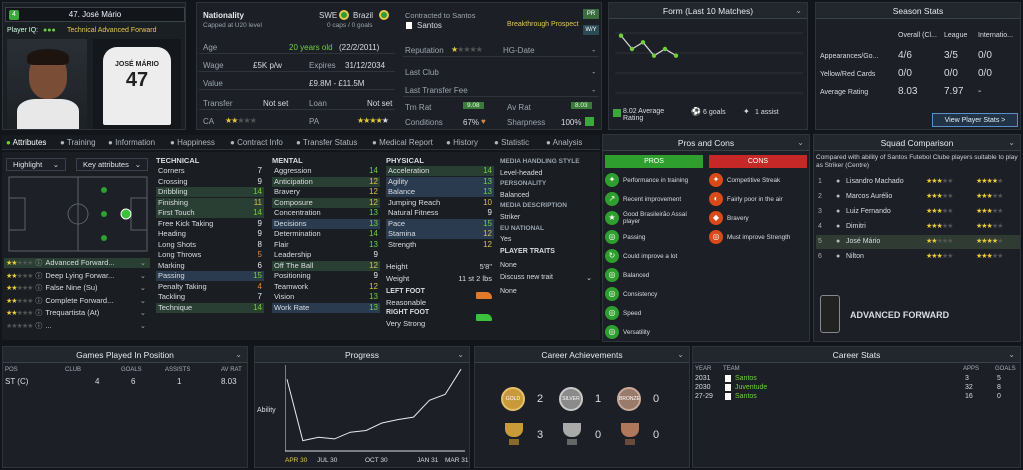 Image resolution: width=1023 pixels, height=470 pixels. I want to click on tab-analysis: ● Analysis, so click(564, 143).